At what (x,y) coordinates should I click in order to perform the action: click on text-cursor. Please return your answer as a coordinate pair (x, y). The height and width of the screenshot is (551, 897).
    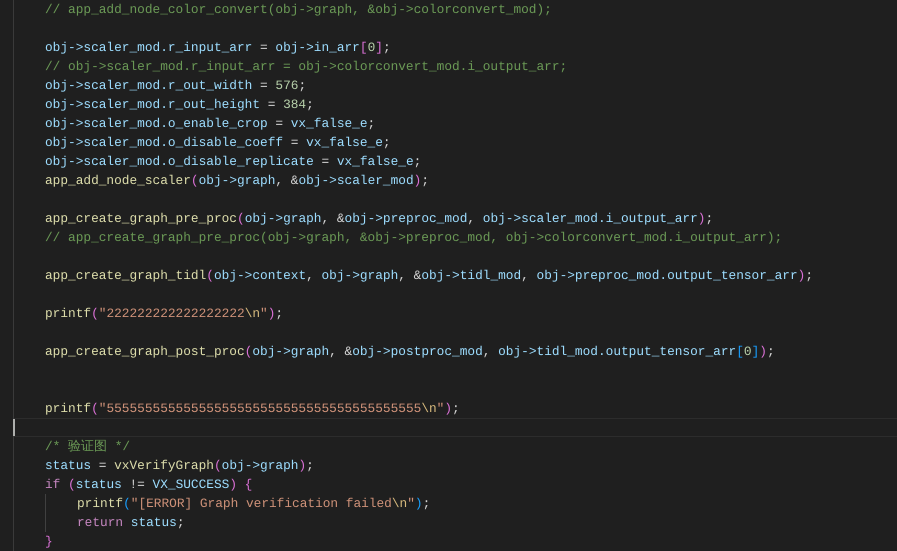
    Looking at the image, I should click on (14, 427).